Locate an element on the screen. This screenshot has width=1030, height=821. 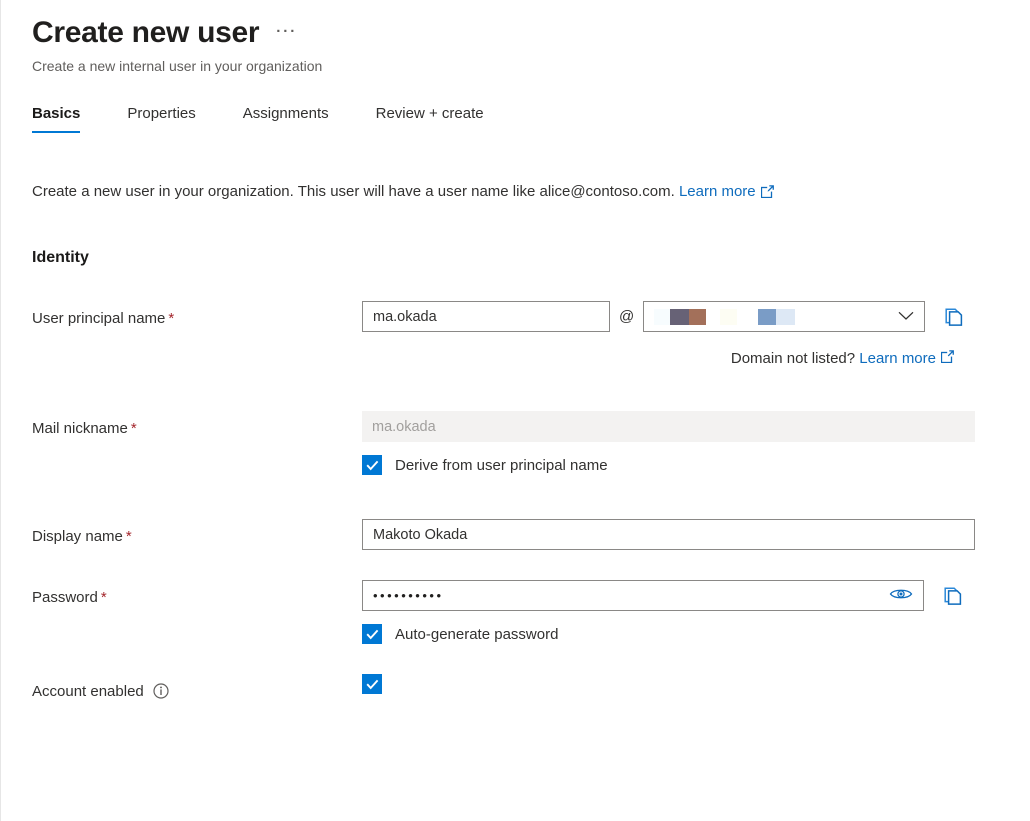
password-input: •••••••••• is located at coordinates (643, 595).